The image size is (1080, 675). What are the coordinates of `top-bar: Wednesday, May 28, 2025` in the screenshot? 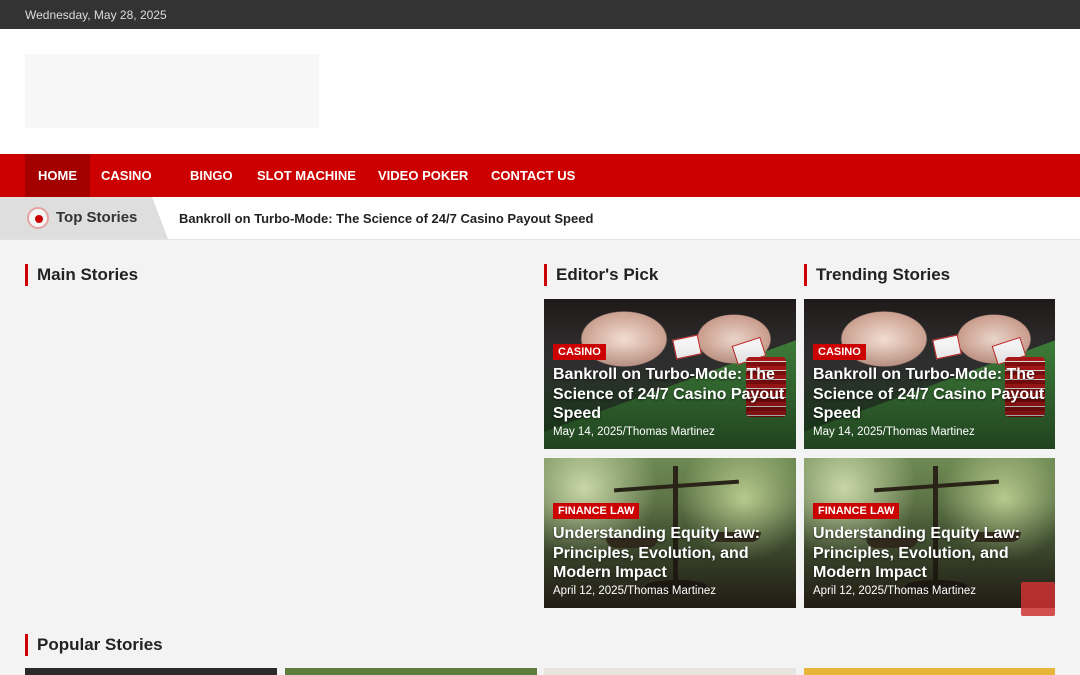 It's located at (540, 14).